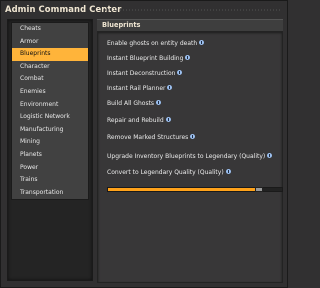  I want to click on setting-label: Convert to Legendary Quality (Quality), so click(165, 172).